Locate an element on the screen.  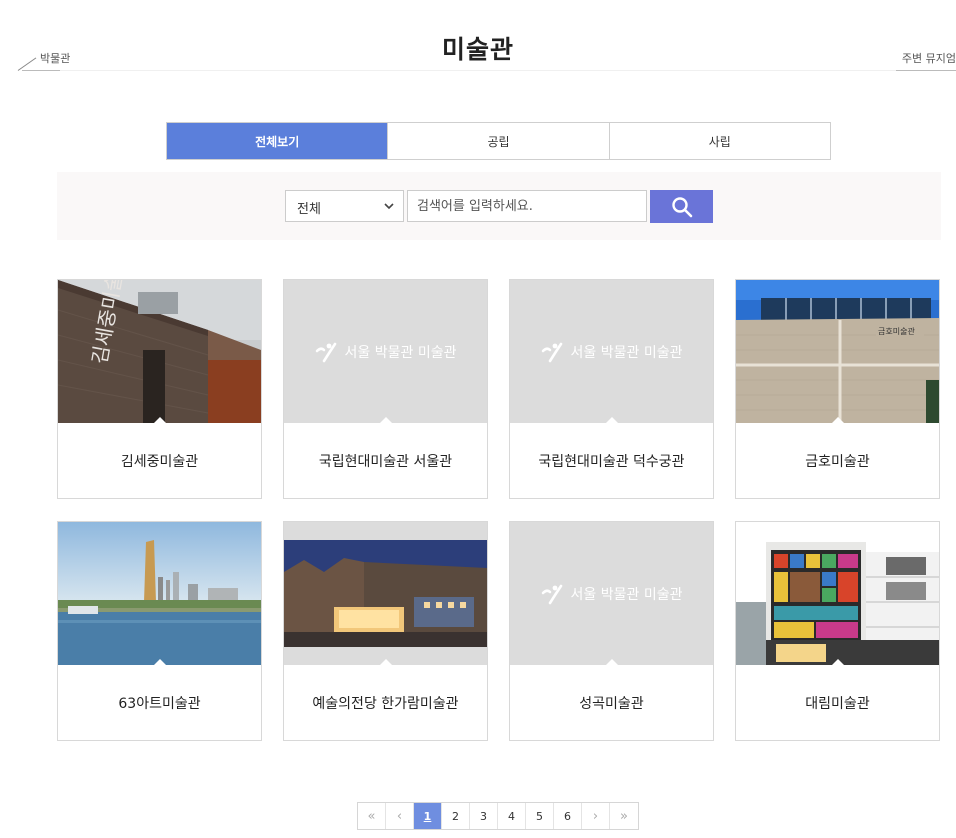
last-page-button: » is located at coordinates (624, 816).